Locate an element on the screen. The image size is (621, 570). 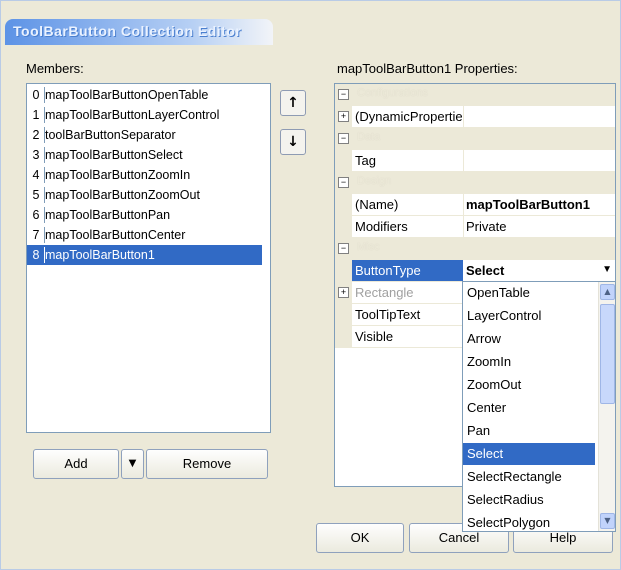
list-item-label: toolBarButtonSeparator is located at coordinates (110, 135).